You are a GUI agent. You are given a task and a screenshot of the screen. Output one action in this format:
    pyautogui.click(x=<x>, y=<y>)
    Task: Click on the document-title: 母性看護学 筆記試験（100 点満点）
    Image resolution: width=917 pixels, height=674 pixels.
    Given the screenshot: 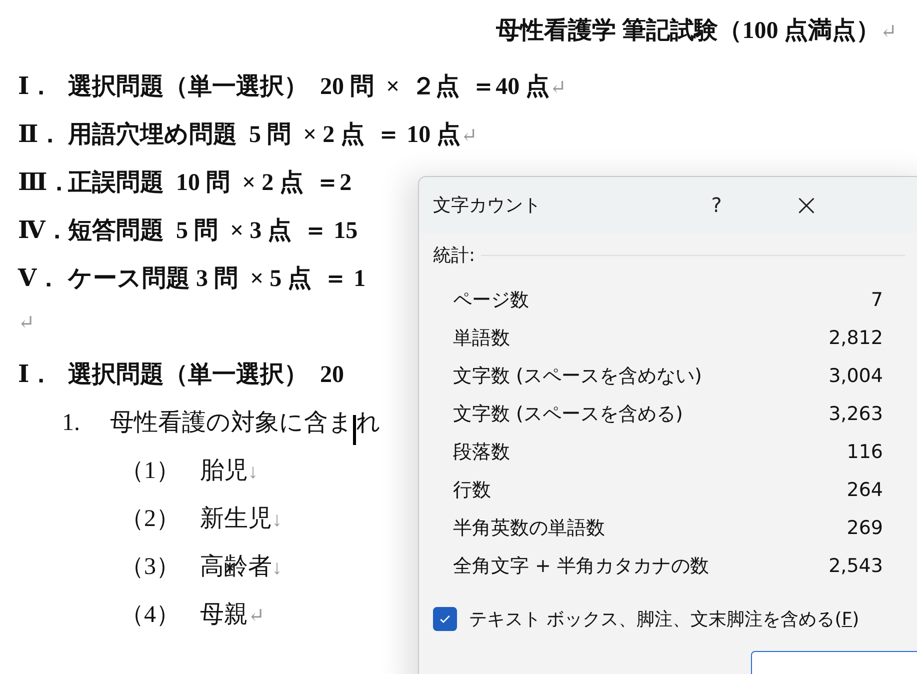 What is the action you would take?
    pyautogui.click(x=688, y=31)
    